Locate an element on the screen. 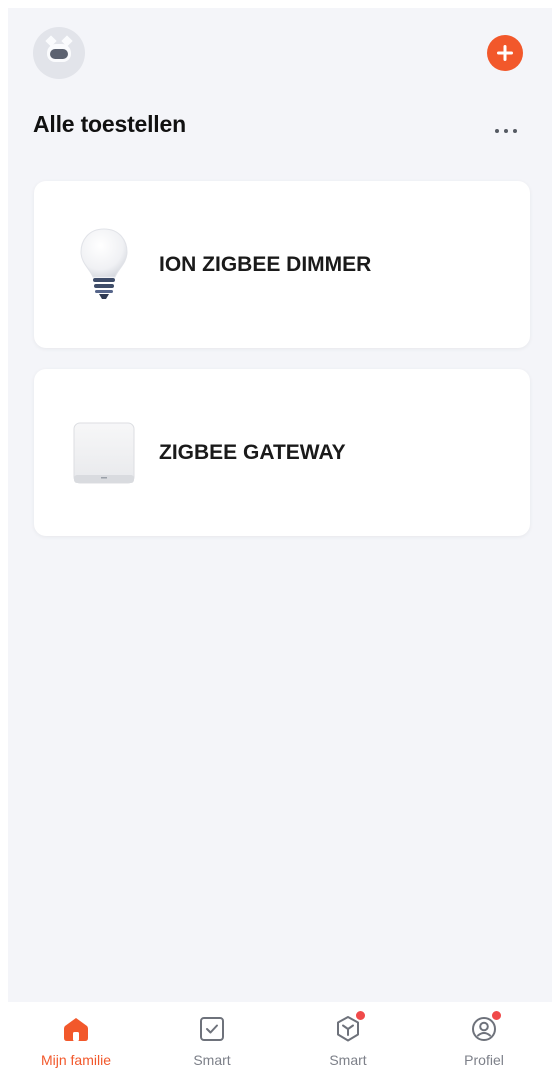  checkbox-icon is located at coordinates (212, 1029).